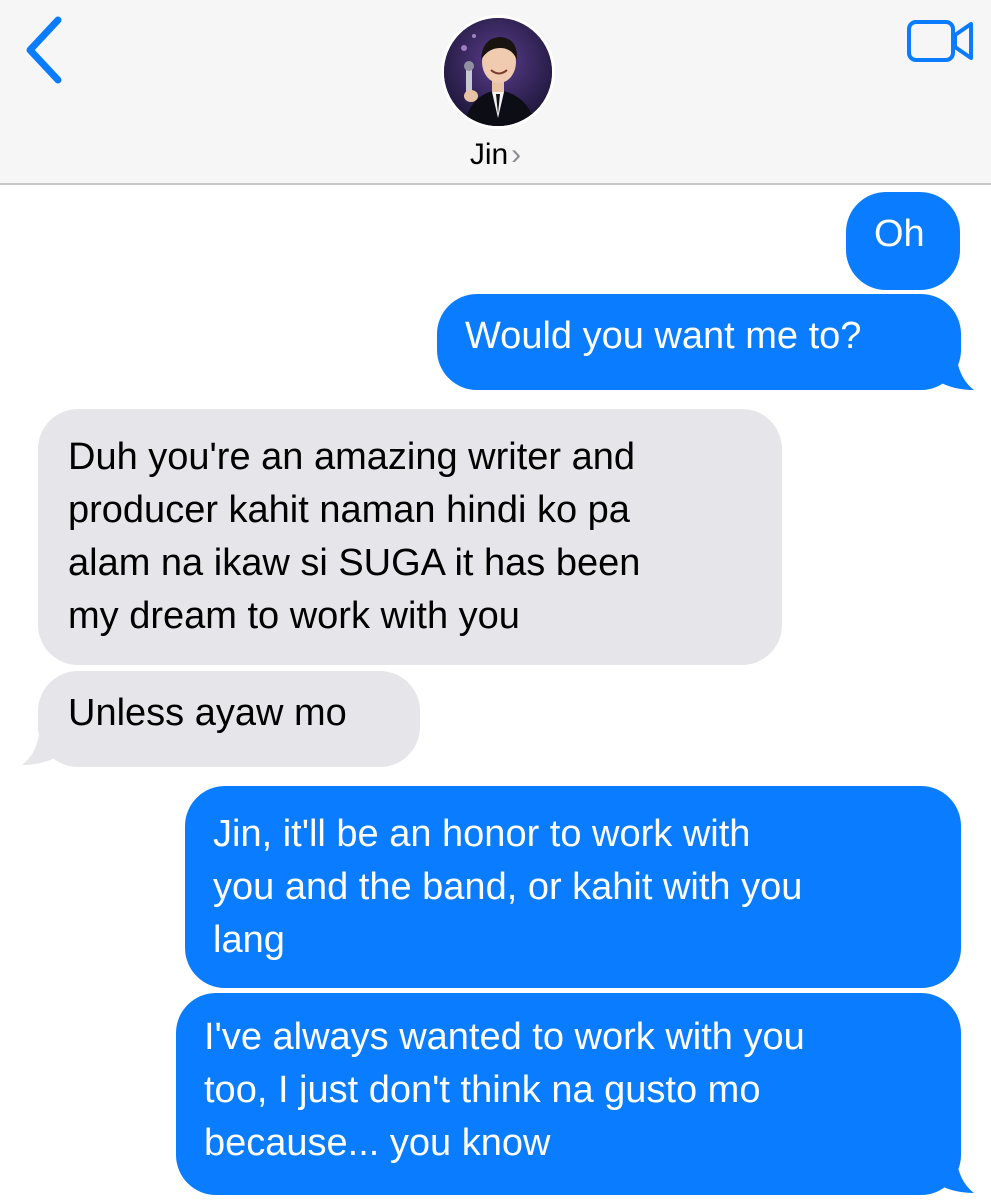 This screenshot has height=1200, width=991. Describe the element at coordinates (482, 1090) in the screenshot. I see `message-text: too, I just don't think na gusto mo` at that location.